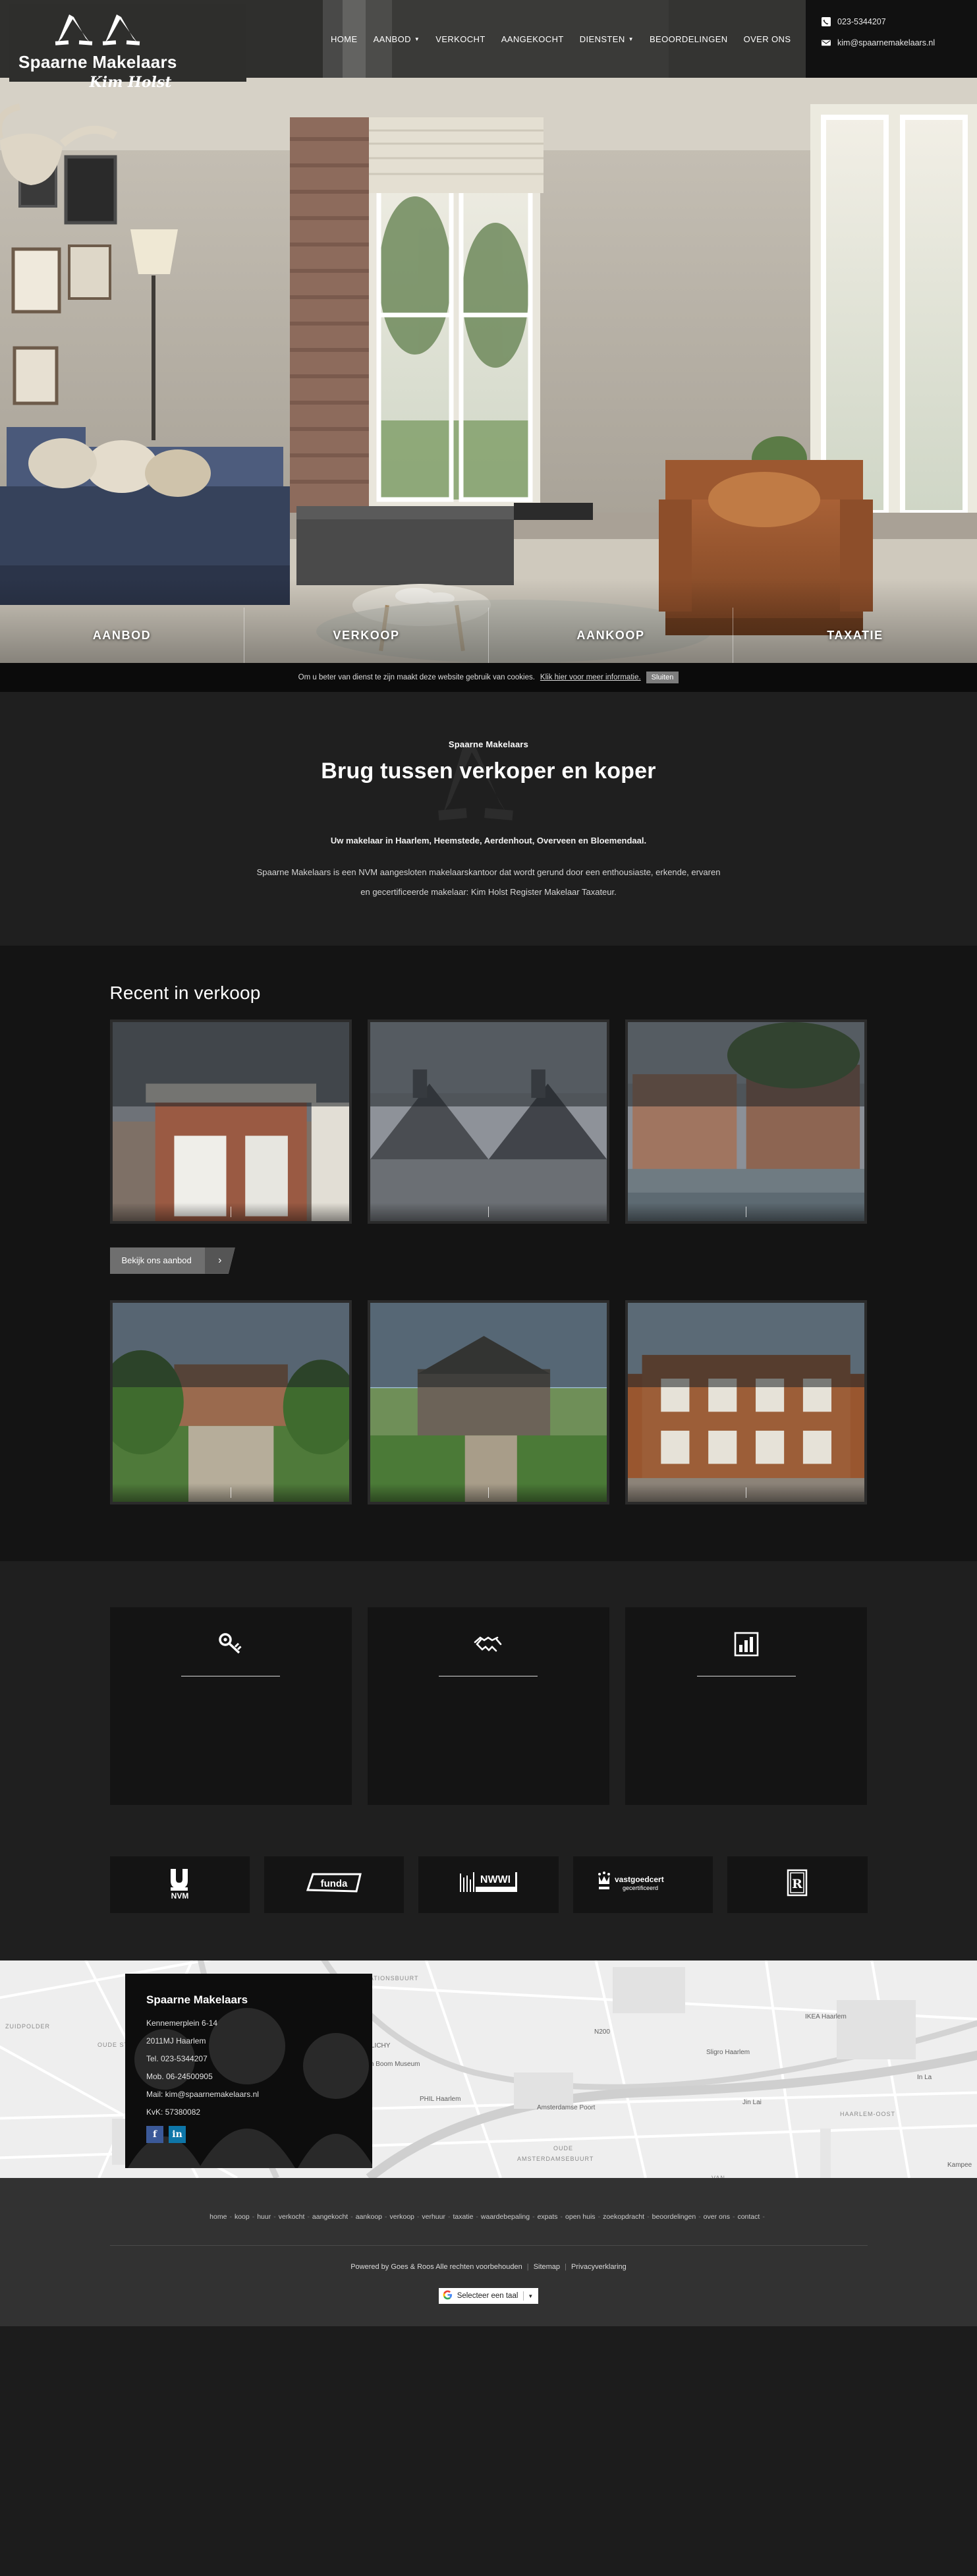 This screenshot has width=977, height=2576. Describe the element at coordinates (746, 1644) in the screenshot. I see `bar-chart-icon` at that location.